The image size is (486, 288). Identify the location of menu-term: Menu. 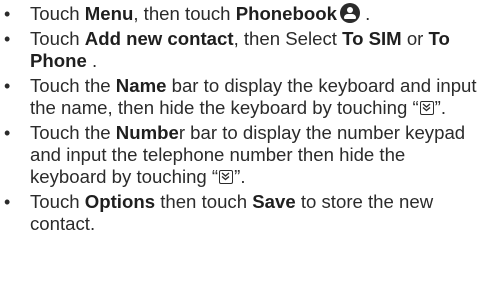
(109, 13).